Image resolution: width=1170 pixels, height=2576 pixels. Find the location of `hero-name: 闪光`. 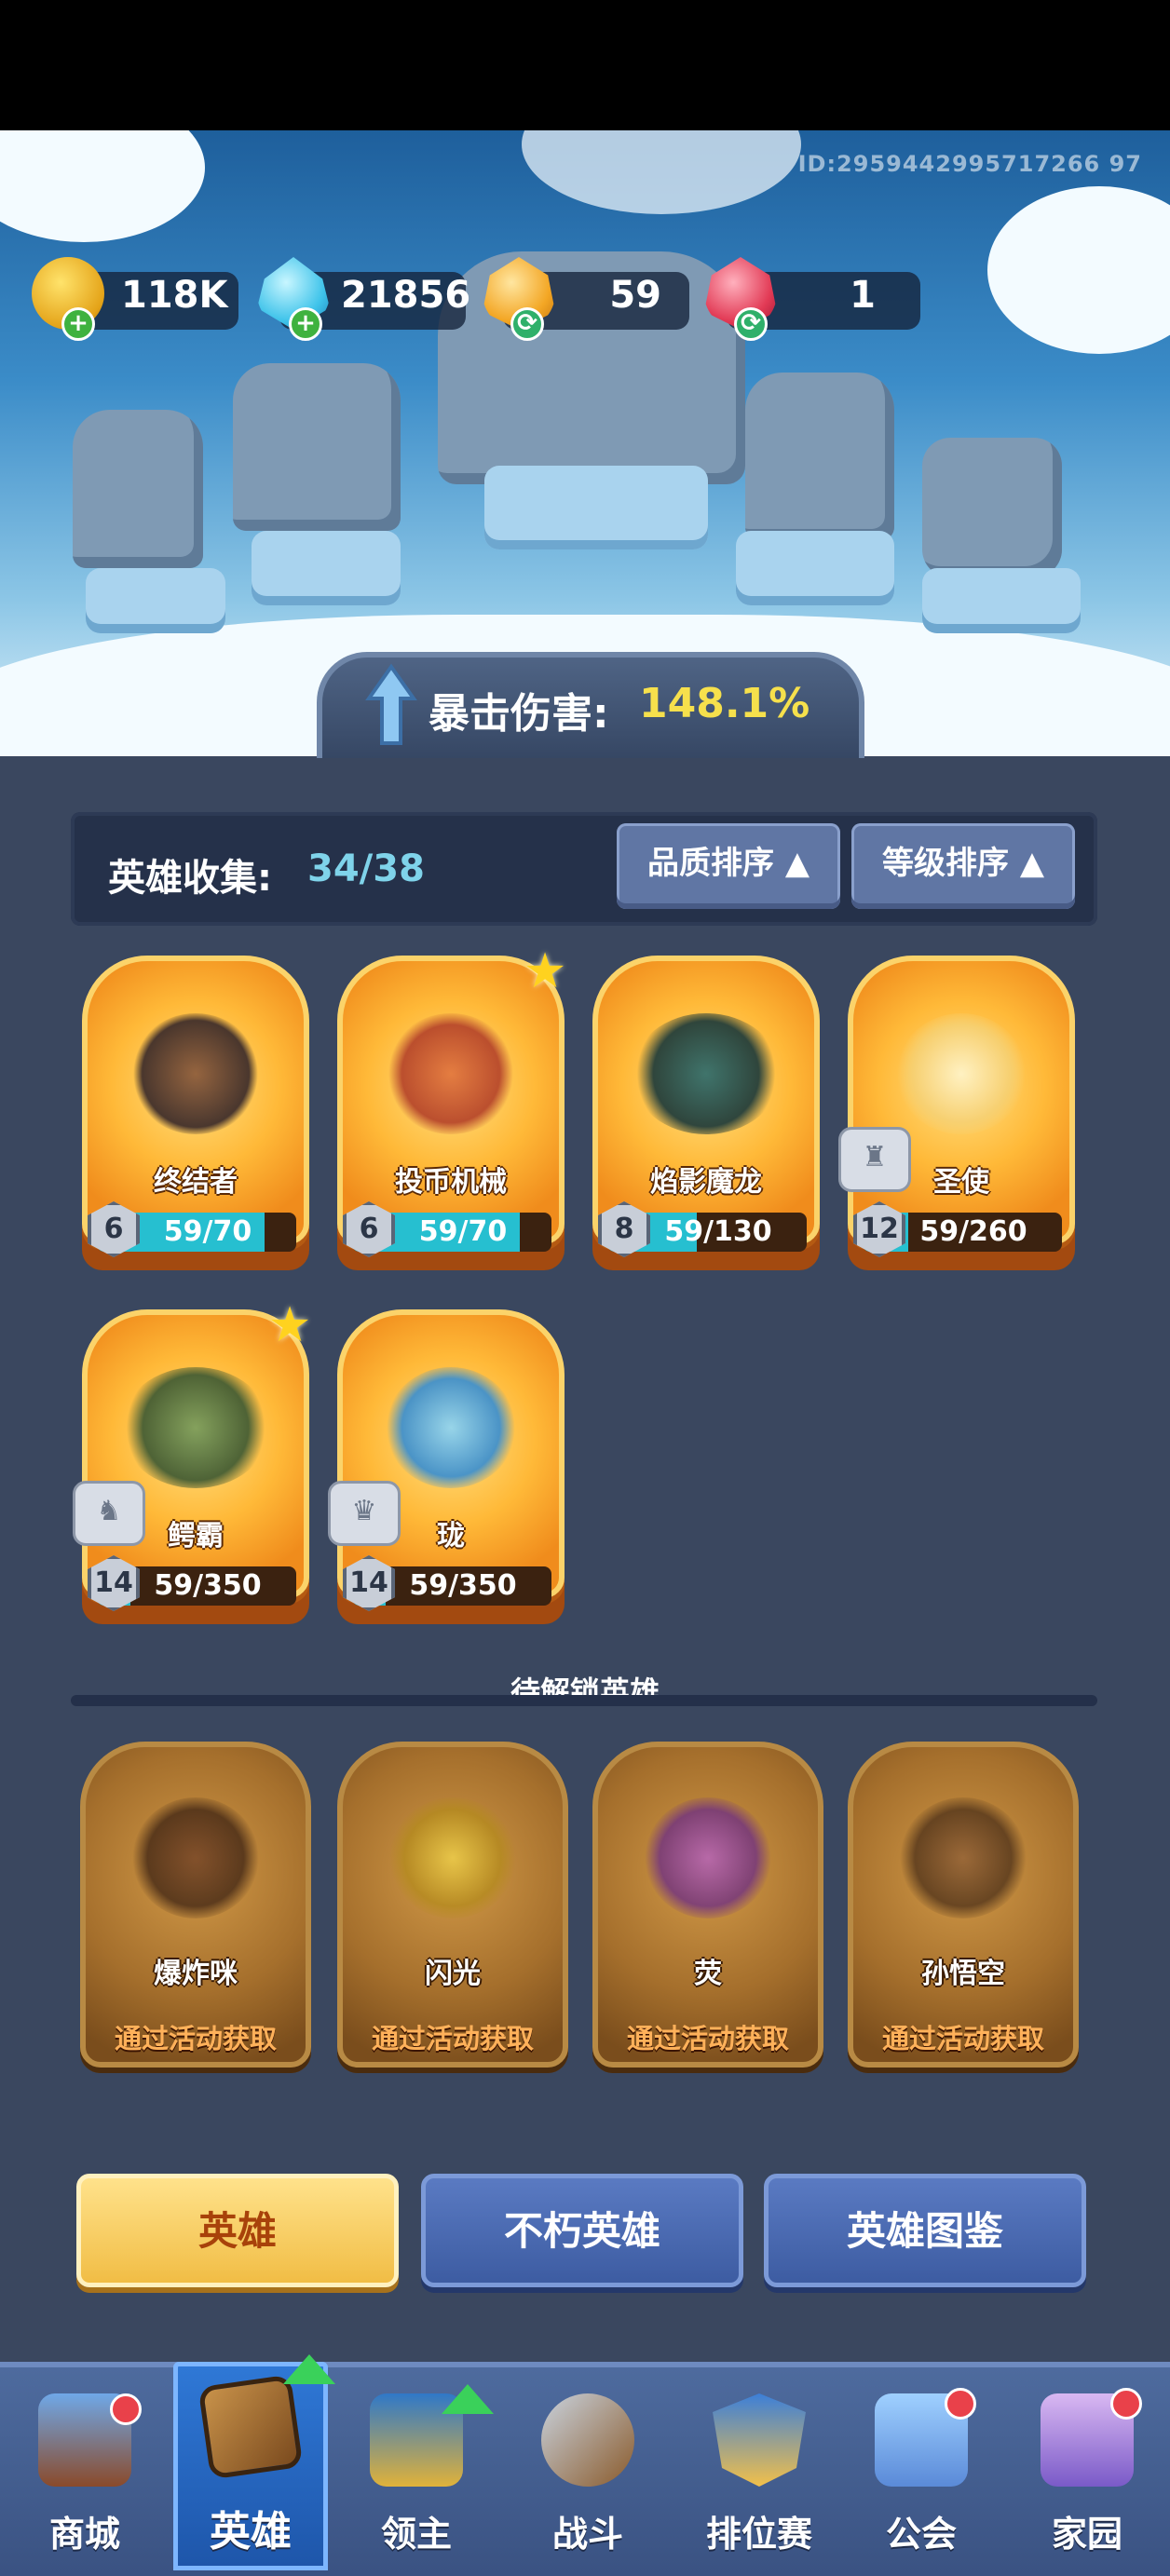

hero-name: 闪光 is located at coordinates (453, 1974).